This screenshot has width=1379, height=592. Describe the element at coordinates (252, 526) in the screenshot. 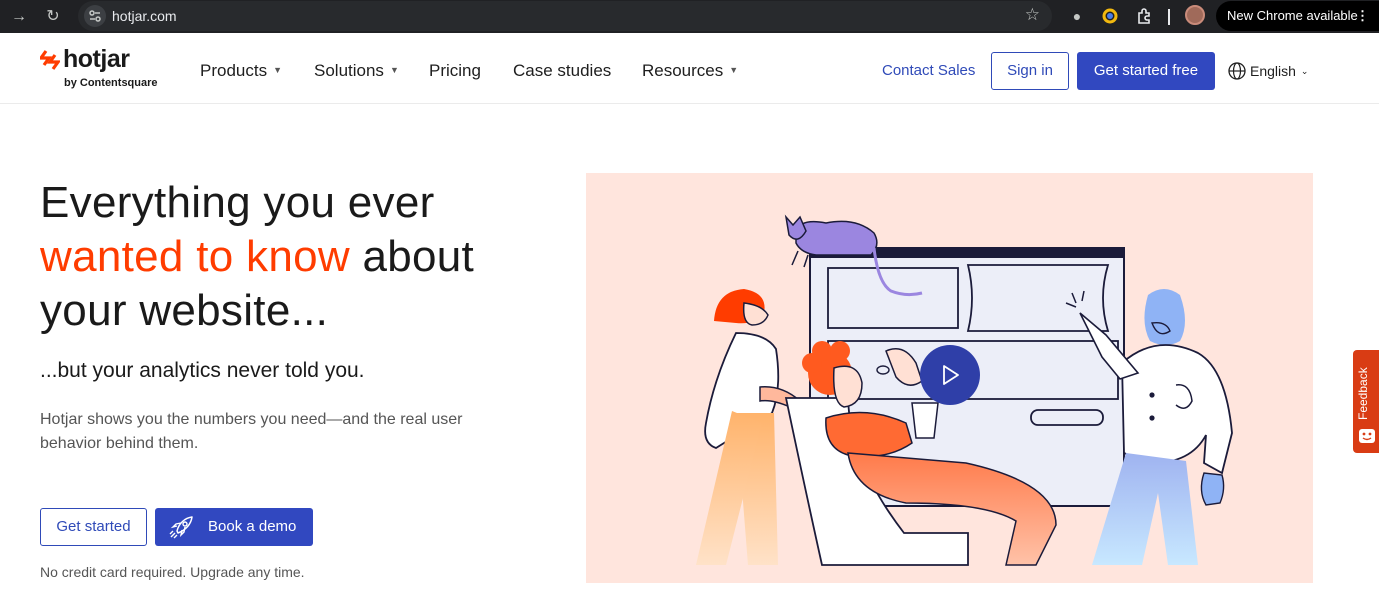

I see `book-demo-label: Book a demo` at that location.